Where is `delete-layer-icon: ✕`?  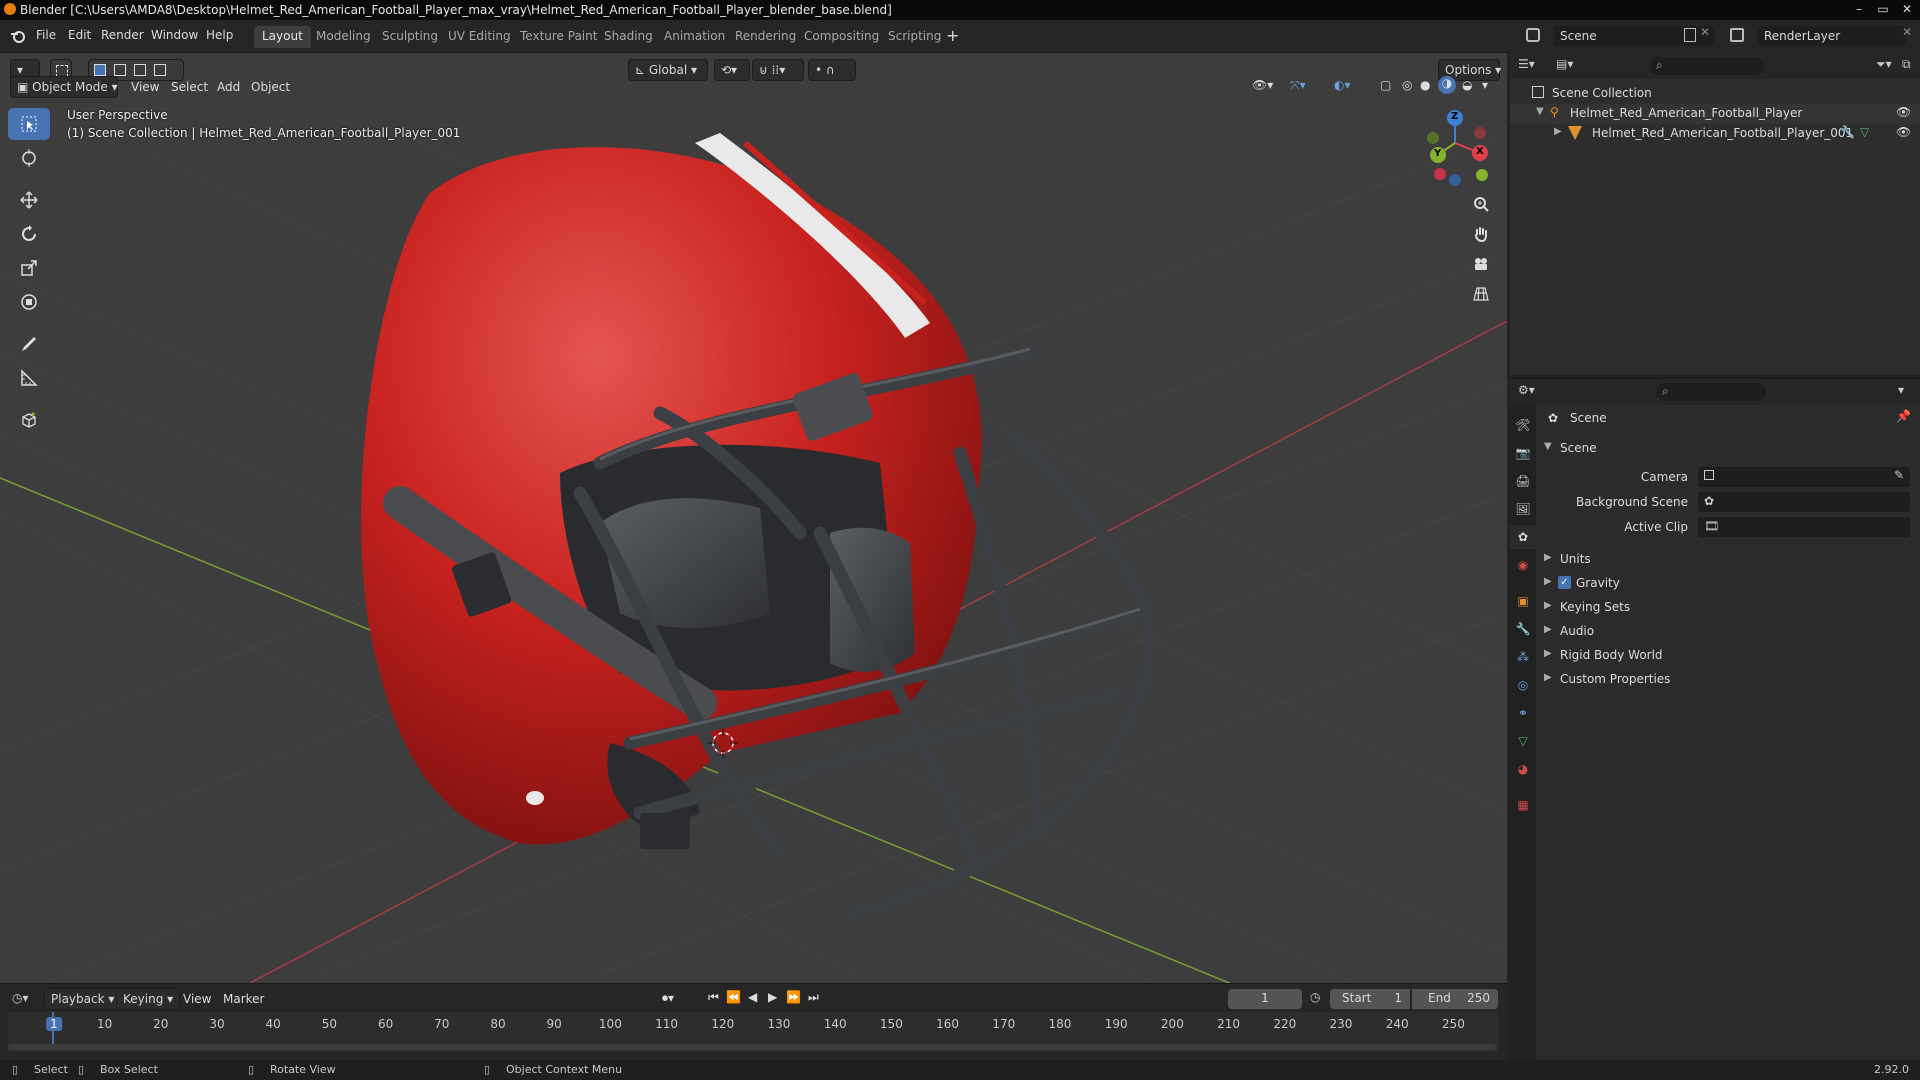 delete-layer-icon: ✕ is located at coordinates (1907, 32).